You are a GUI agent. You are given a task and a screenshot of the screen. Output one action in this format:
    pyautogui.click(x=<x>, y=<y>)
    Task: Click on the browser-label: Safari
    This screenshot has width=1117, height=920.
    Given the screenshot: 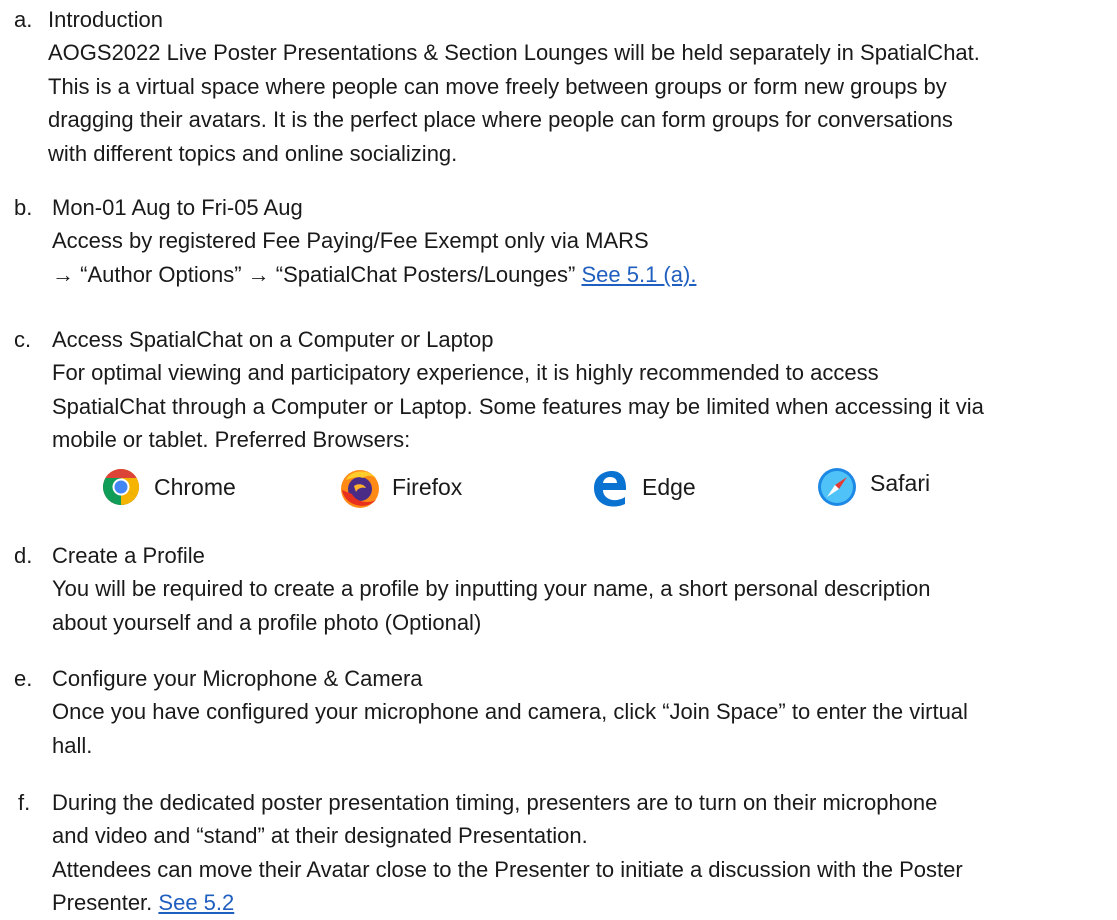 What is the action you would take?
    pyautogui.click(x=900, y=483)
    